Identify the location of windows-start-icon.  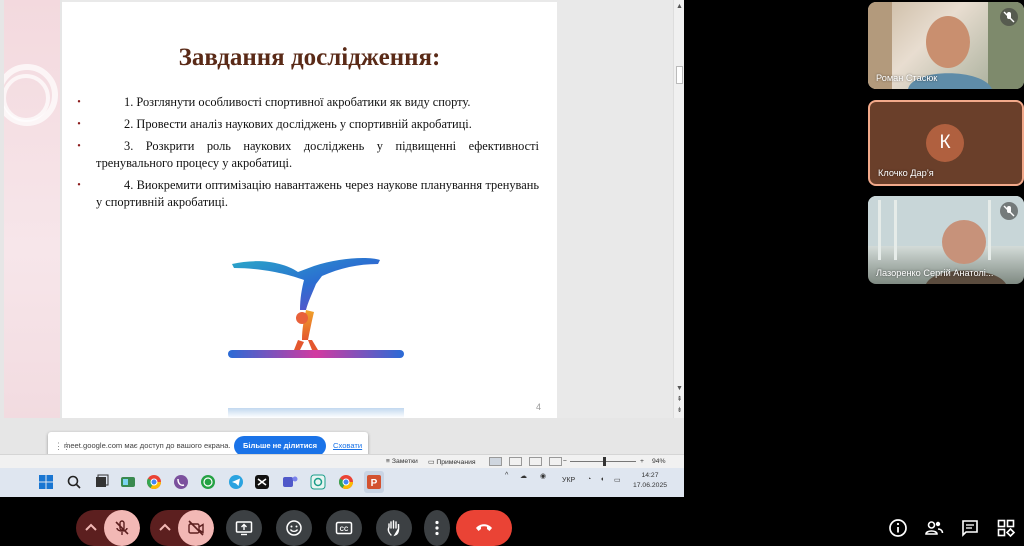
(46, 482).